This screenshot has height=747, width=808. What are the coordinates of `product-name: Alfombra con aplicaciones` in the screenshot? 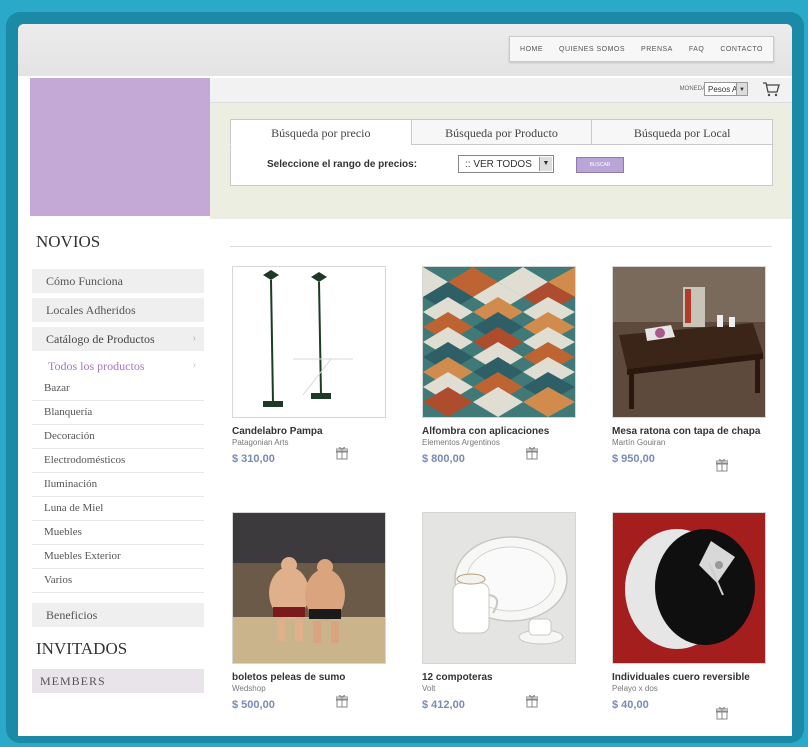 It's located at (497, 431).